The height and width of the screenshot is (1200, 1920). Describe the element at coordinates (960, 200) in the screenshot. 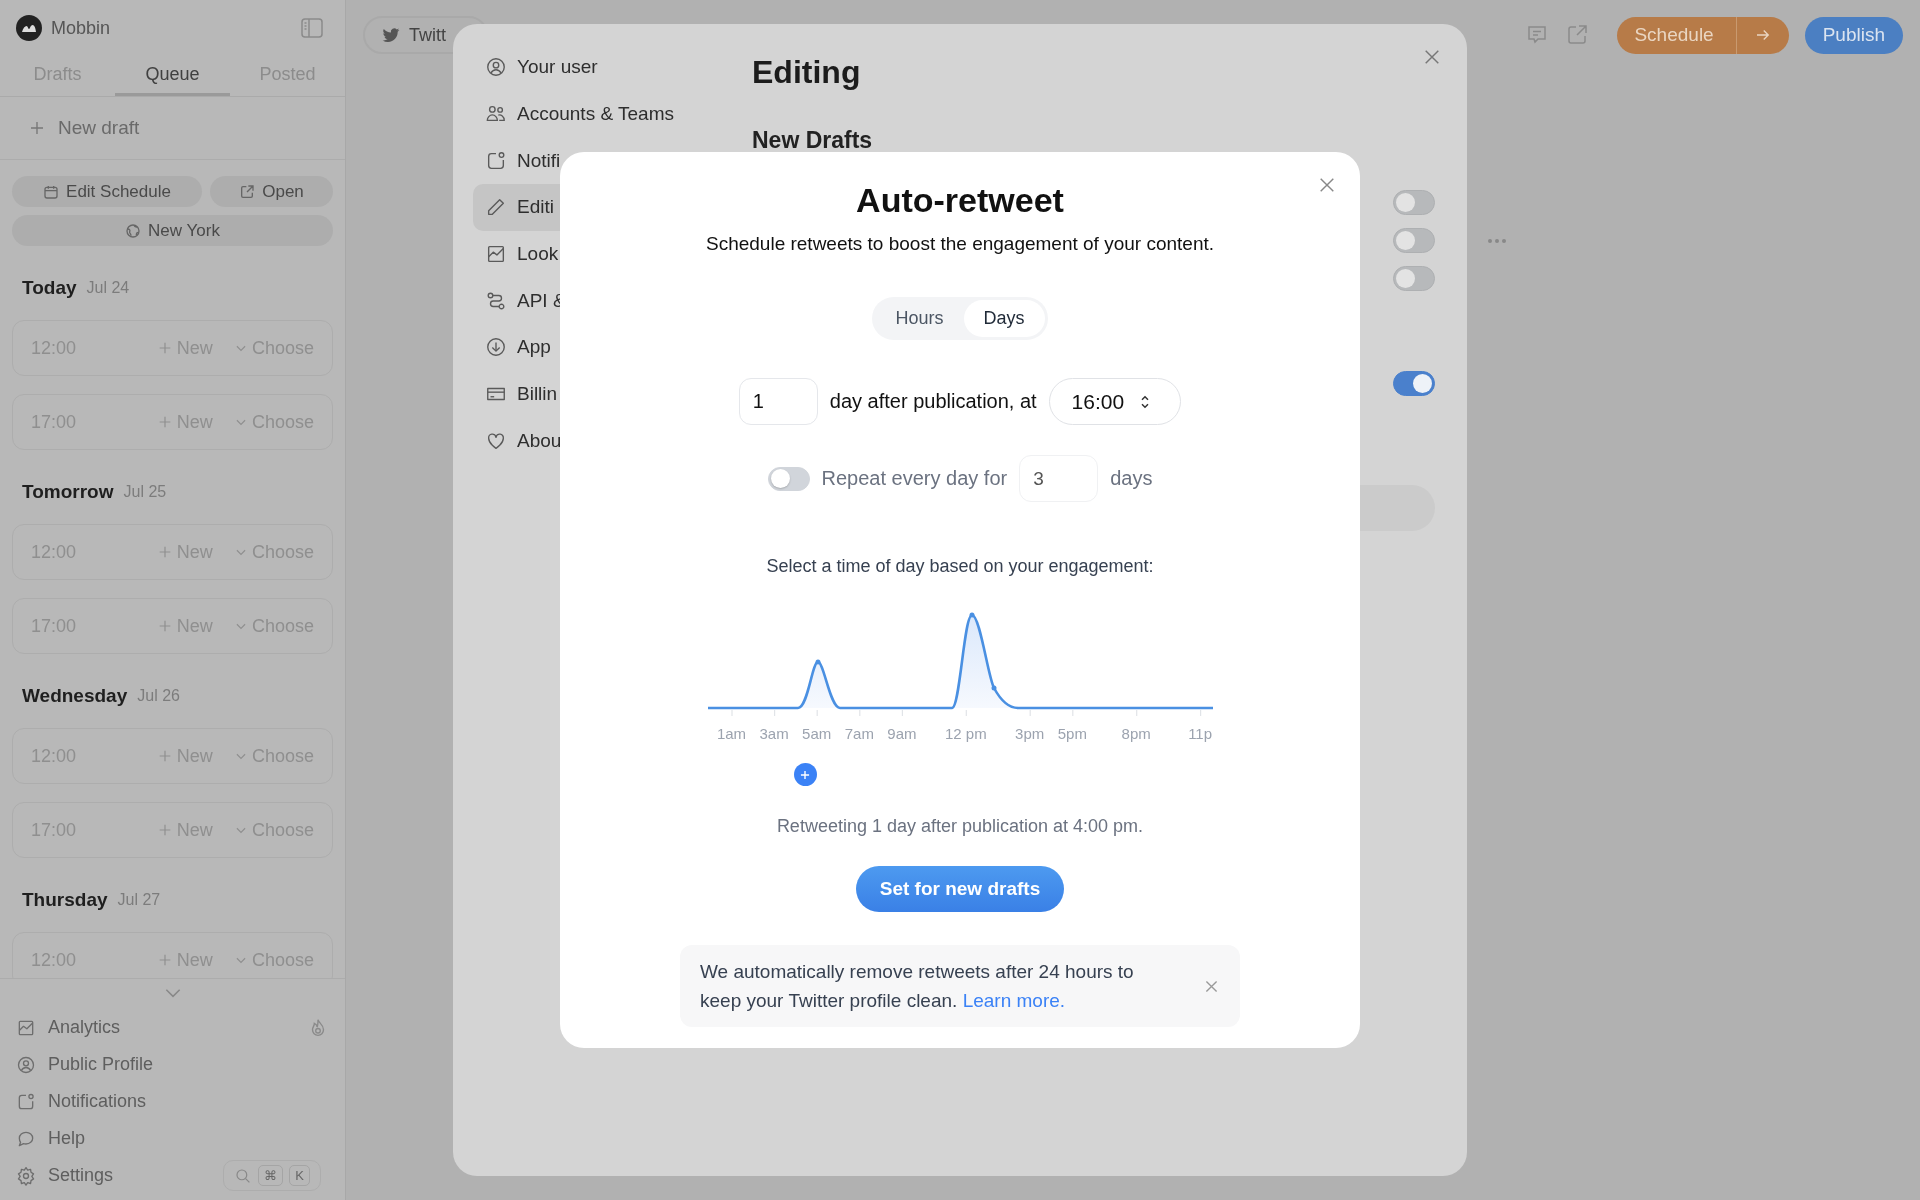

I see `dialog-title: Auto-retweet` at that location.